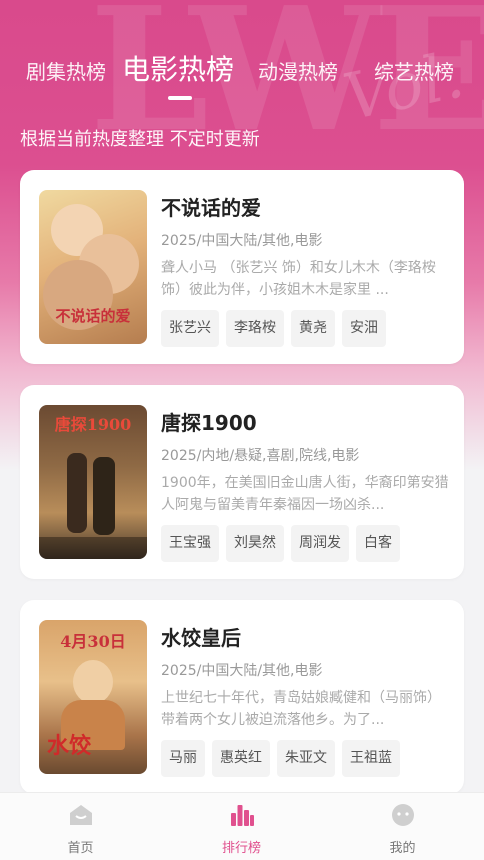 This screenshot has height=860, width=484. What do you see at coordinates (255, 328) in the screenshot?
I see `actor-tag: 李珞桉` at bounding box center [255, 328].